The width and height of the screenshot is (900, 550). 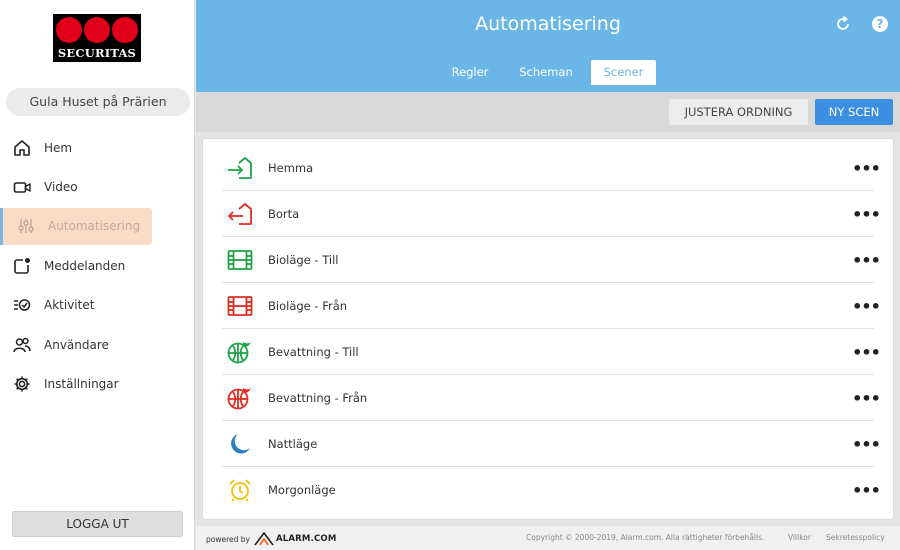 What do you see at coordinates (313, 351) in the screenshot?
I see `scene-label: Bevattning - Till` at bounding box center [313, 351].